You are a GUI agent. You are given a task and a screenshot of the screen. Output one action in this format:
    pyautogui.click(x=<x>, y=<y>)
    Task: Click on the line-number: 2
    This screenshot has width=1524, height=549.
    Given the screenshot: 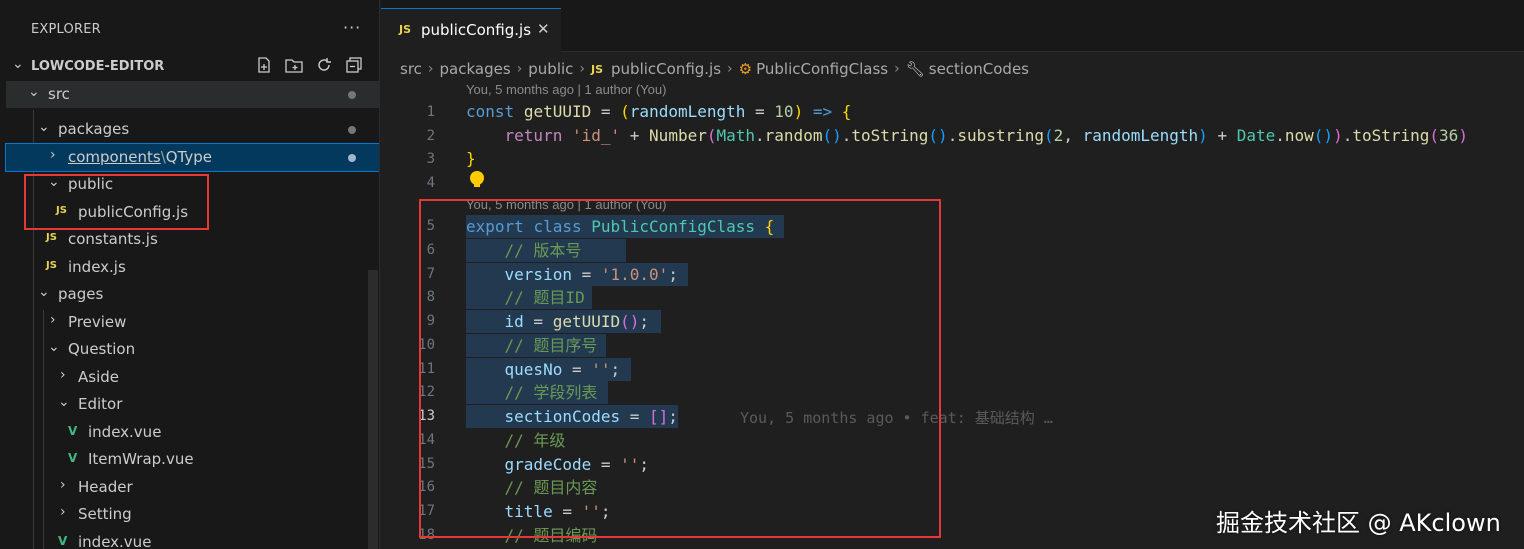 What is the action you would take?
    pyautogui.click(x=430, y=136)
    